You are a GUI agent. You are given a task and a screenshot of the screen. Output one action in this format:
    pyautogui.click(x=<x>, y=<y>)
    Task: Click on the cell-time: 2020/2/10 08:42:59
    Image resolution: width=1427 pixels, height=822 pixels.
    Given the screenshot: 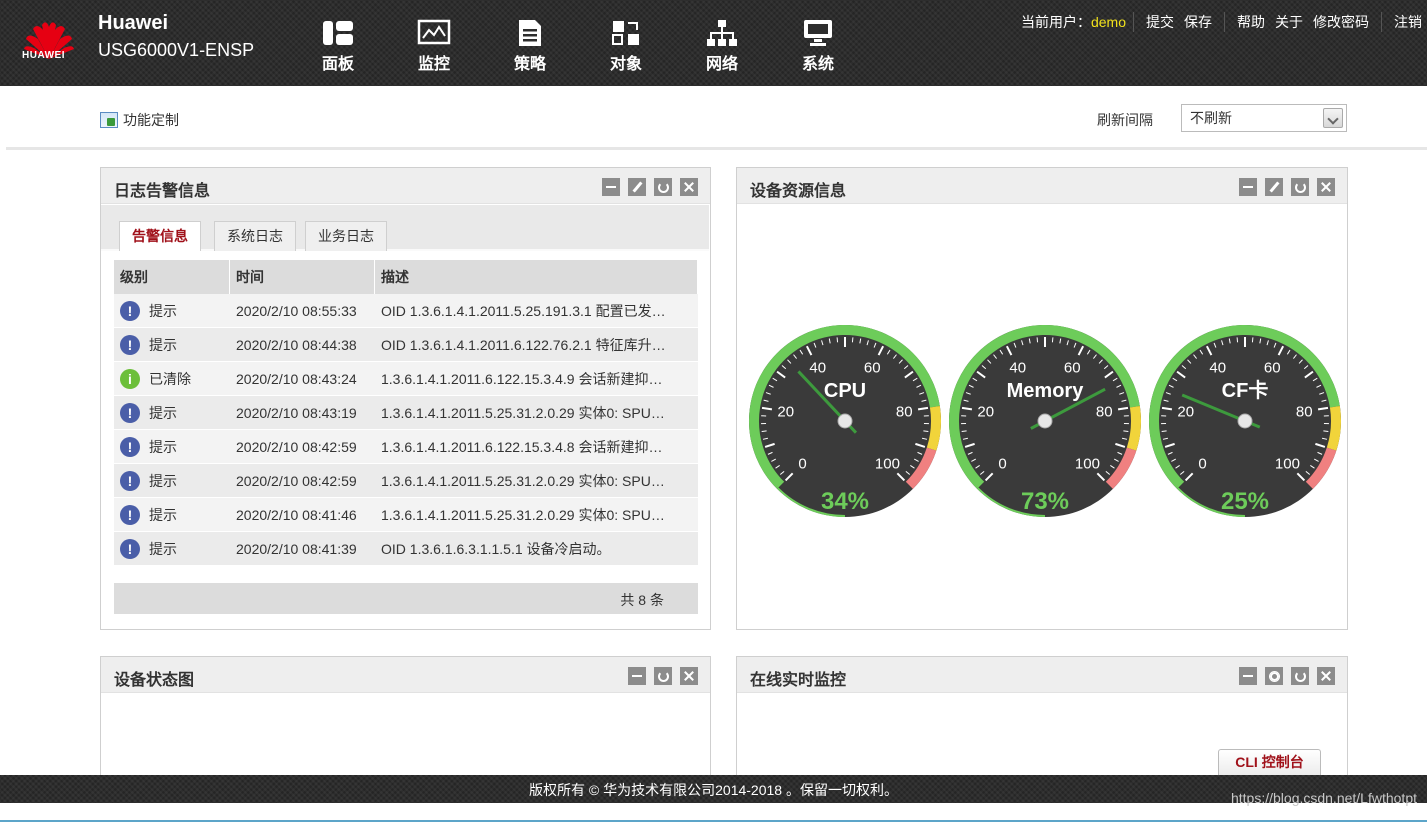 What is the action you would take?
    pyautogui.click(x=296, y=480)
    